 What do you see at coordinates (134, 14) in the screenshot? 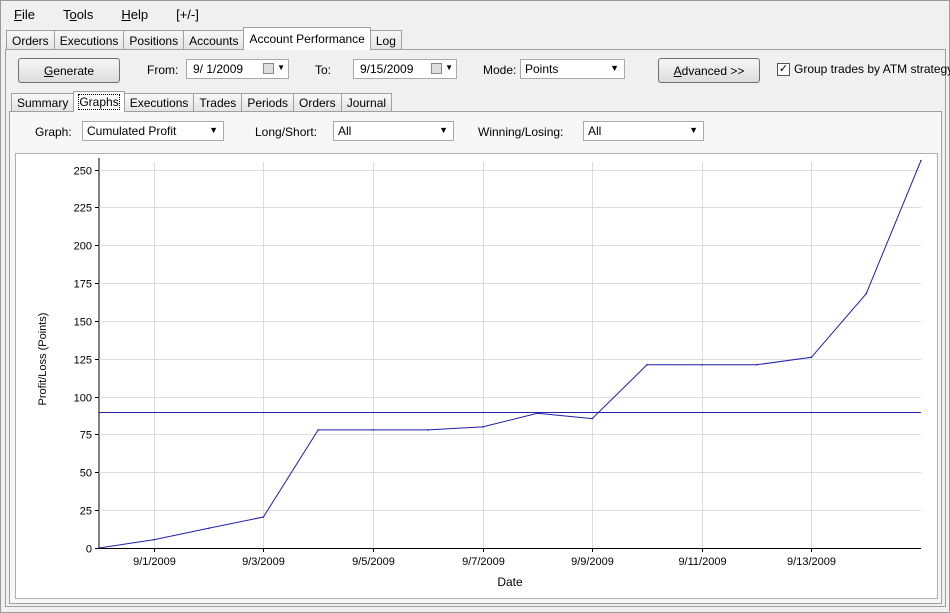
I see `menu-help: Help` at bounding box center [134, 14].